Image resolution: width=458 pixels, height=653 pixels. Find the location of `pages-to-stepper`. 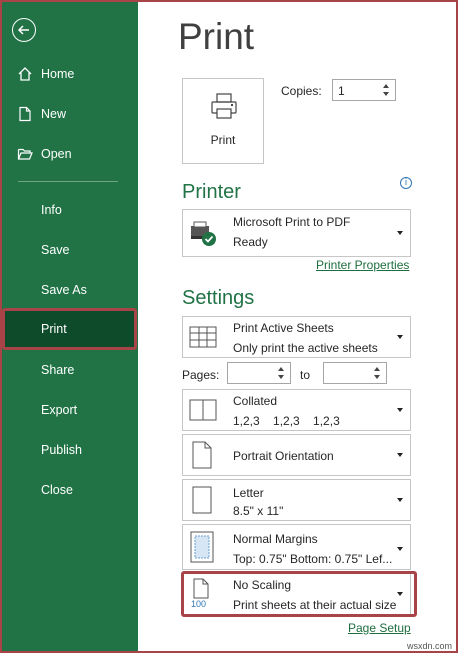

pages-to-stepper is located at coordinates (355, 373).